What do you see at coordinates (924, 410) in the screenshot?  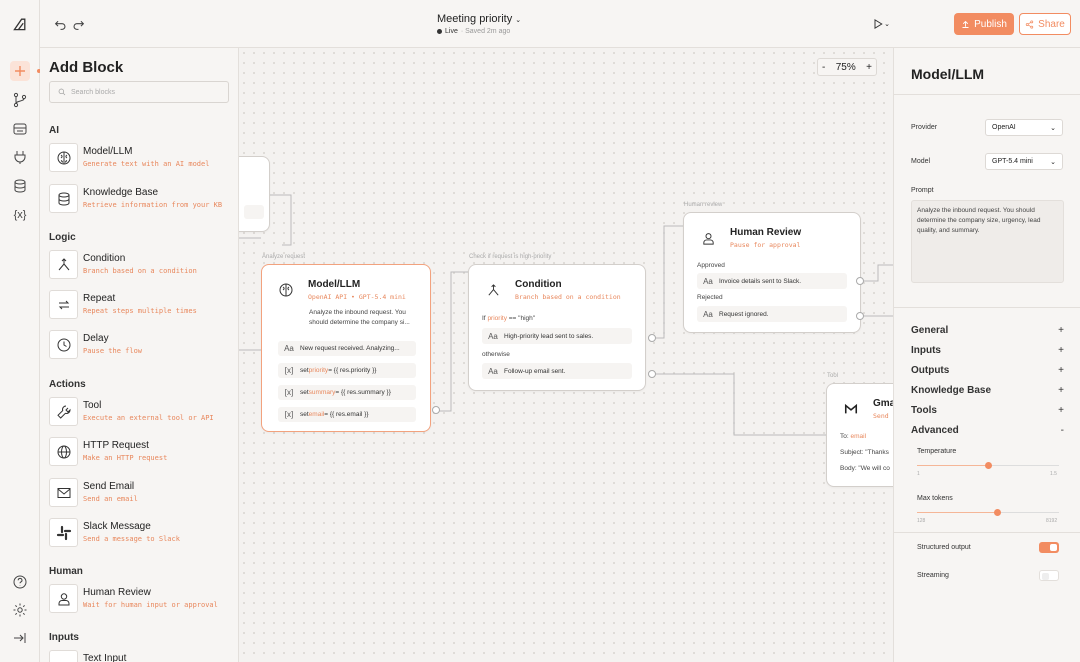 I see `section-label: Tools` at bounding box center [924, 410].